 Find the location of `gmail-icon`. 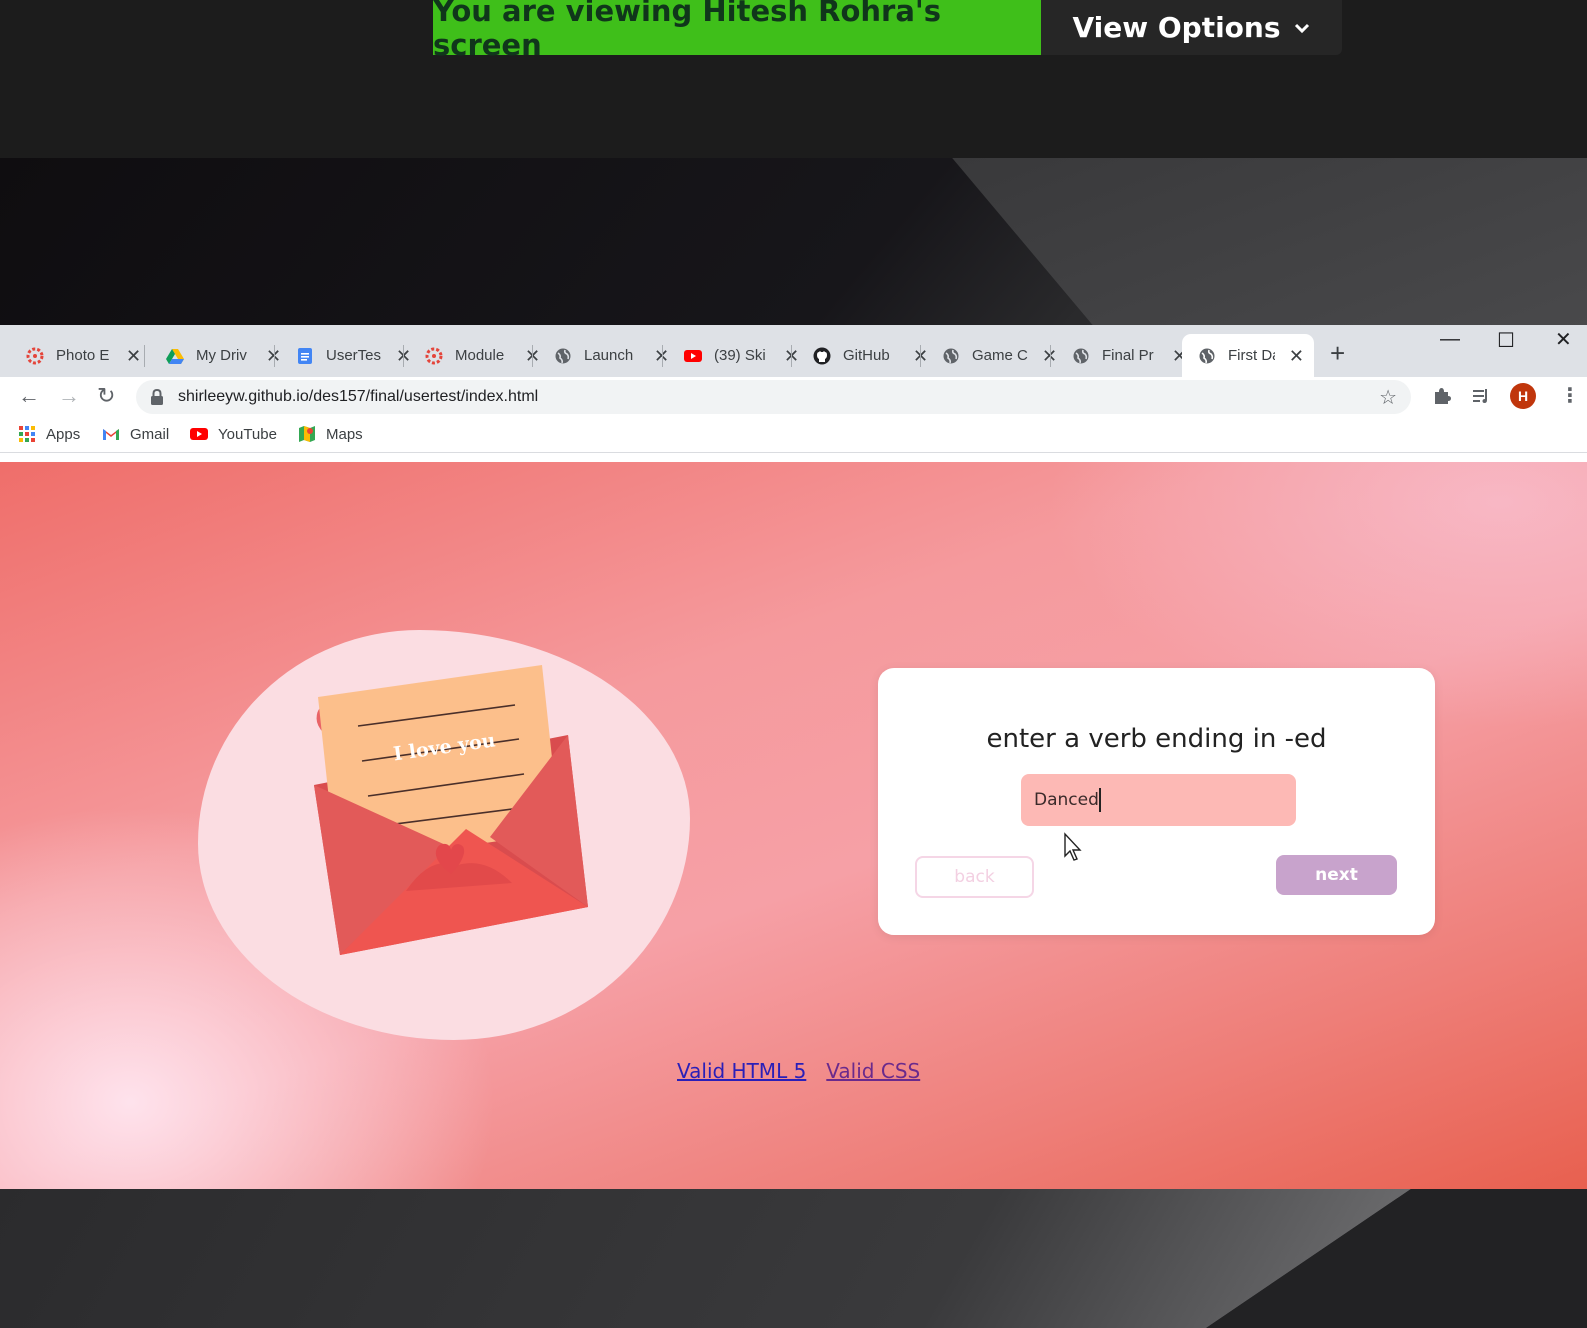

gmail-icon is located at coordinates (111, 434).